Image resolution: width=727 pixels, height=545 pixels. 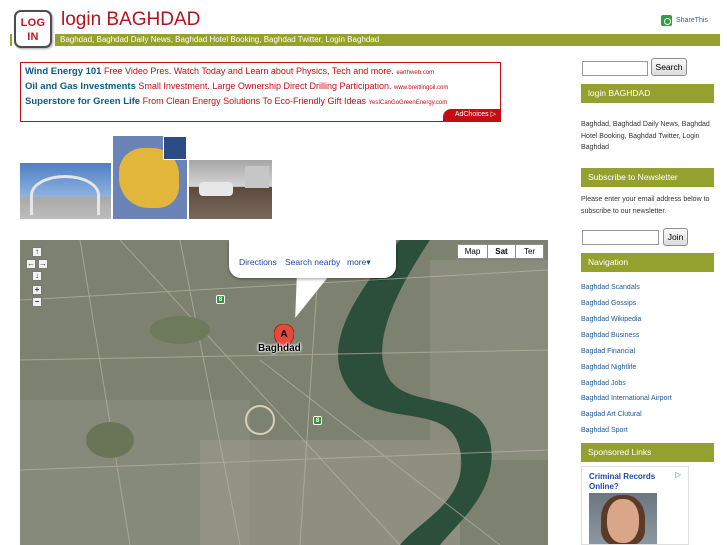 What do you see at coordinates (603, 383) in the screenshot?
I see `nav-item-jobs: Baghdad Jobs` at bounding box center [603, 383].